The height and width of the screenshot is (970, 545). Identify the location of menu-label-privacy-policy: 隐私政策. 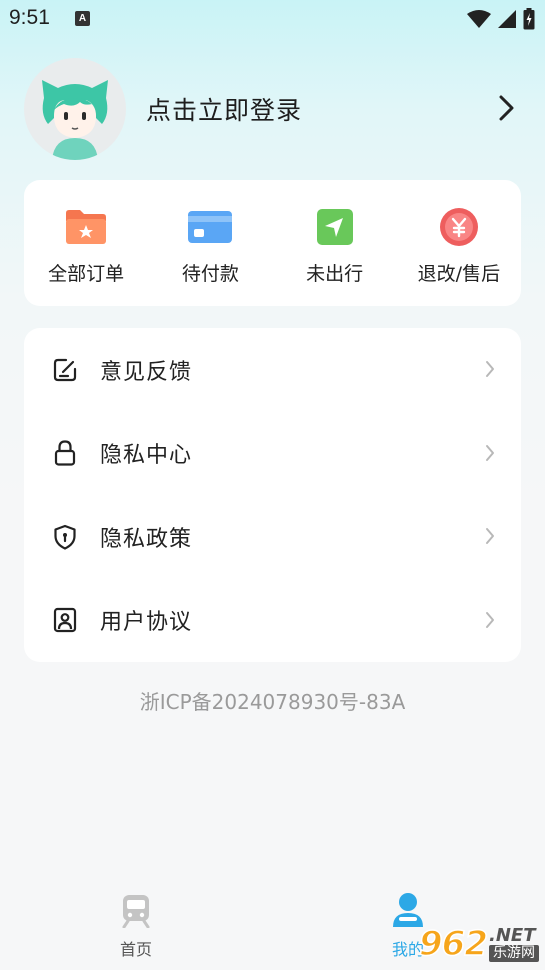
(146, 539).